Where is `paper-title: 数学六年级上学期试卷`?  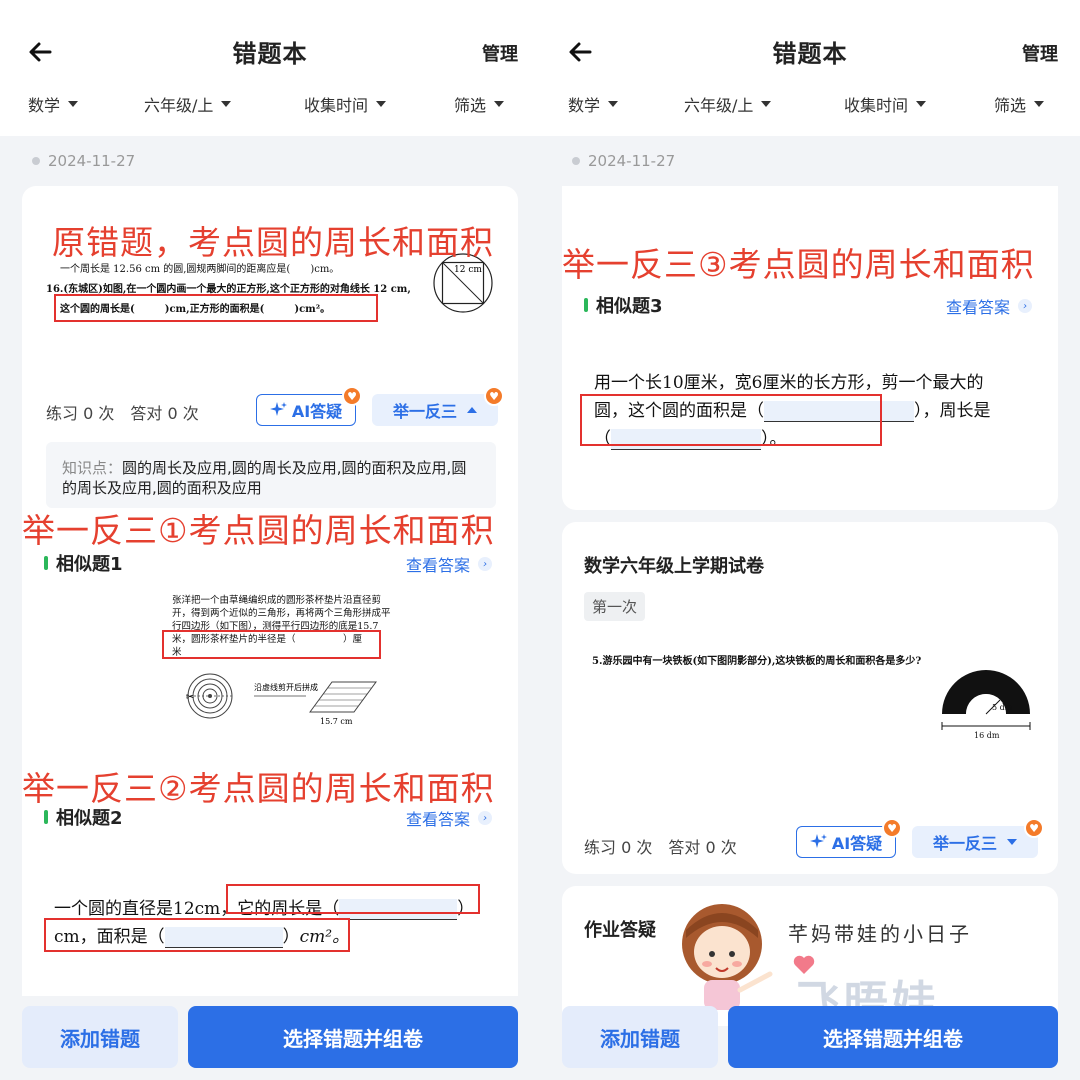
paper-title: 数学六年级上学期试卷 is located at coordinates (674, 566).